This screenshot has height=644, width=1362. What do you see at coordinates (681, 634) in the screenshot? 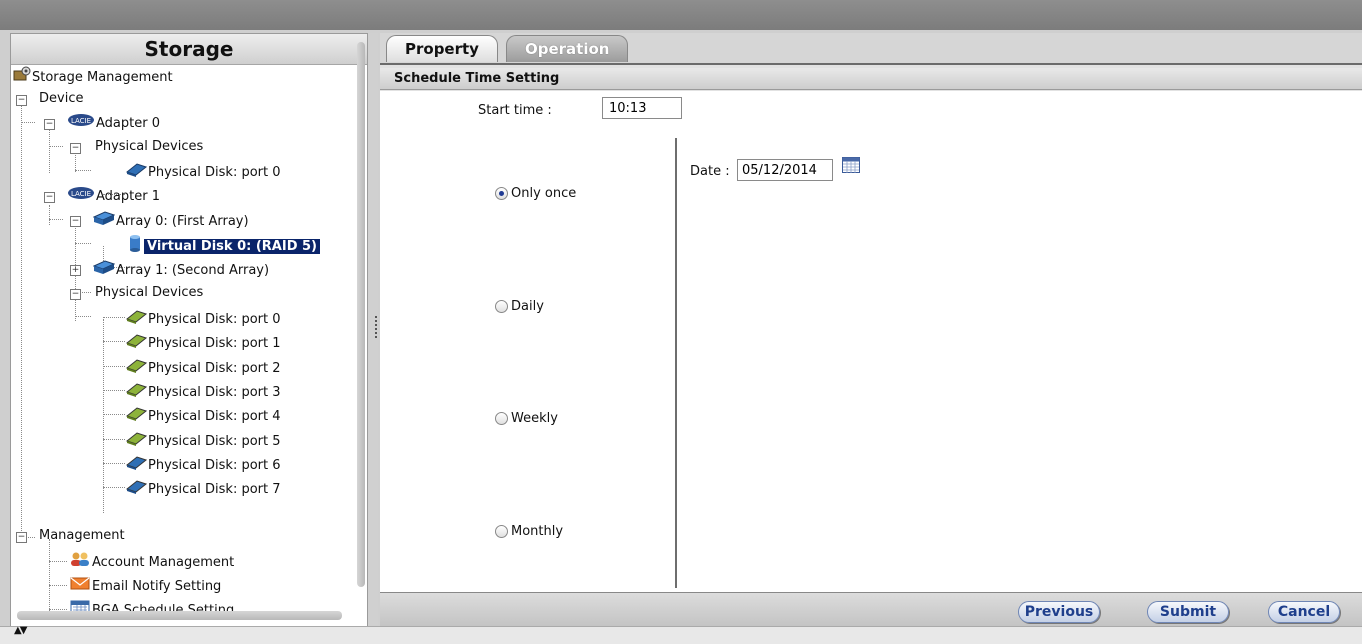
I see `status-strip: ▲▼` at bounding box center [681, 634].